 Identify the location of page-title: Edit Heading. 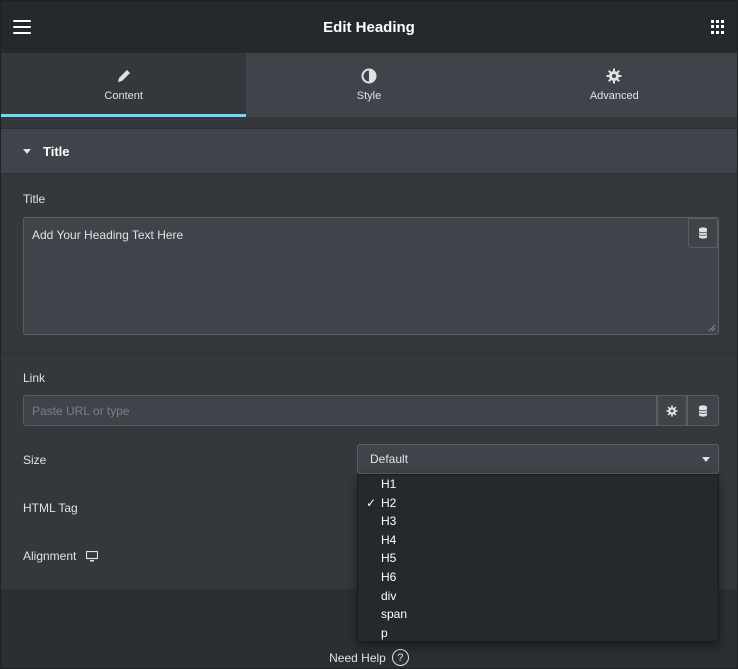
(369, 27).